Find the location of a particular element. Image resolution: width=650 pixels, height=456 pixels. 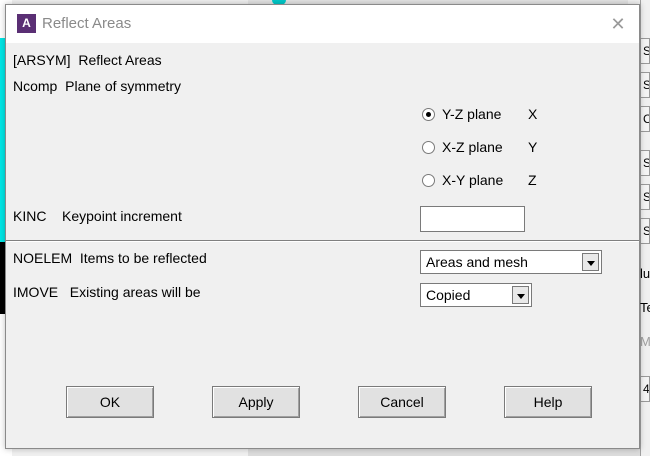

background-right-text: lu is located at coordinates (645, 273).